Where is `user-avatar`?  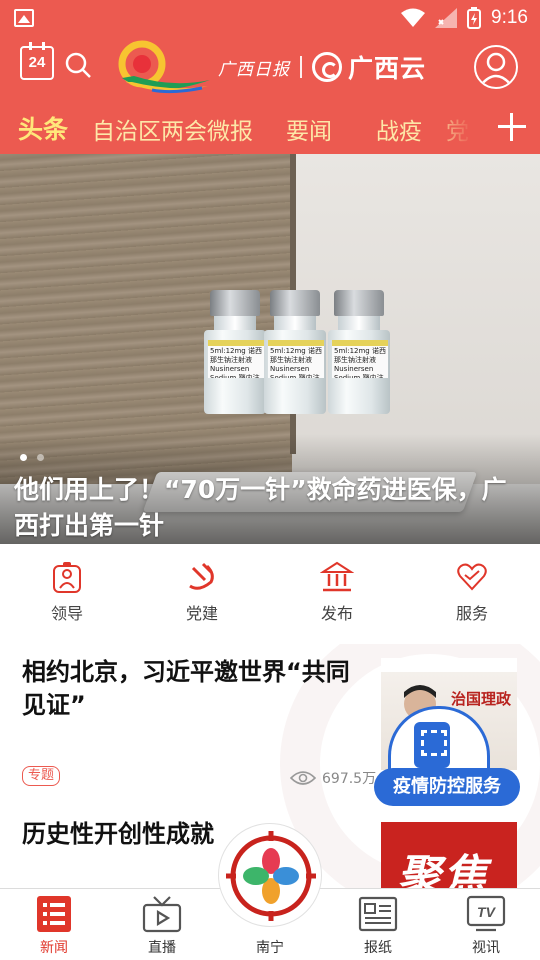
user-avatar is located at coordinates (496, 67).